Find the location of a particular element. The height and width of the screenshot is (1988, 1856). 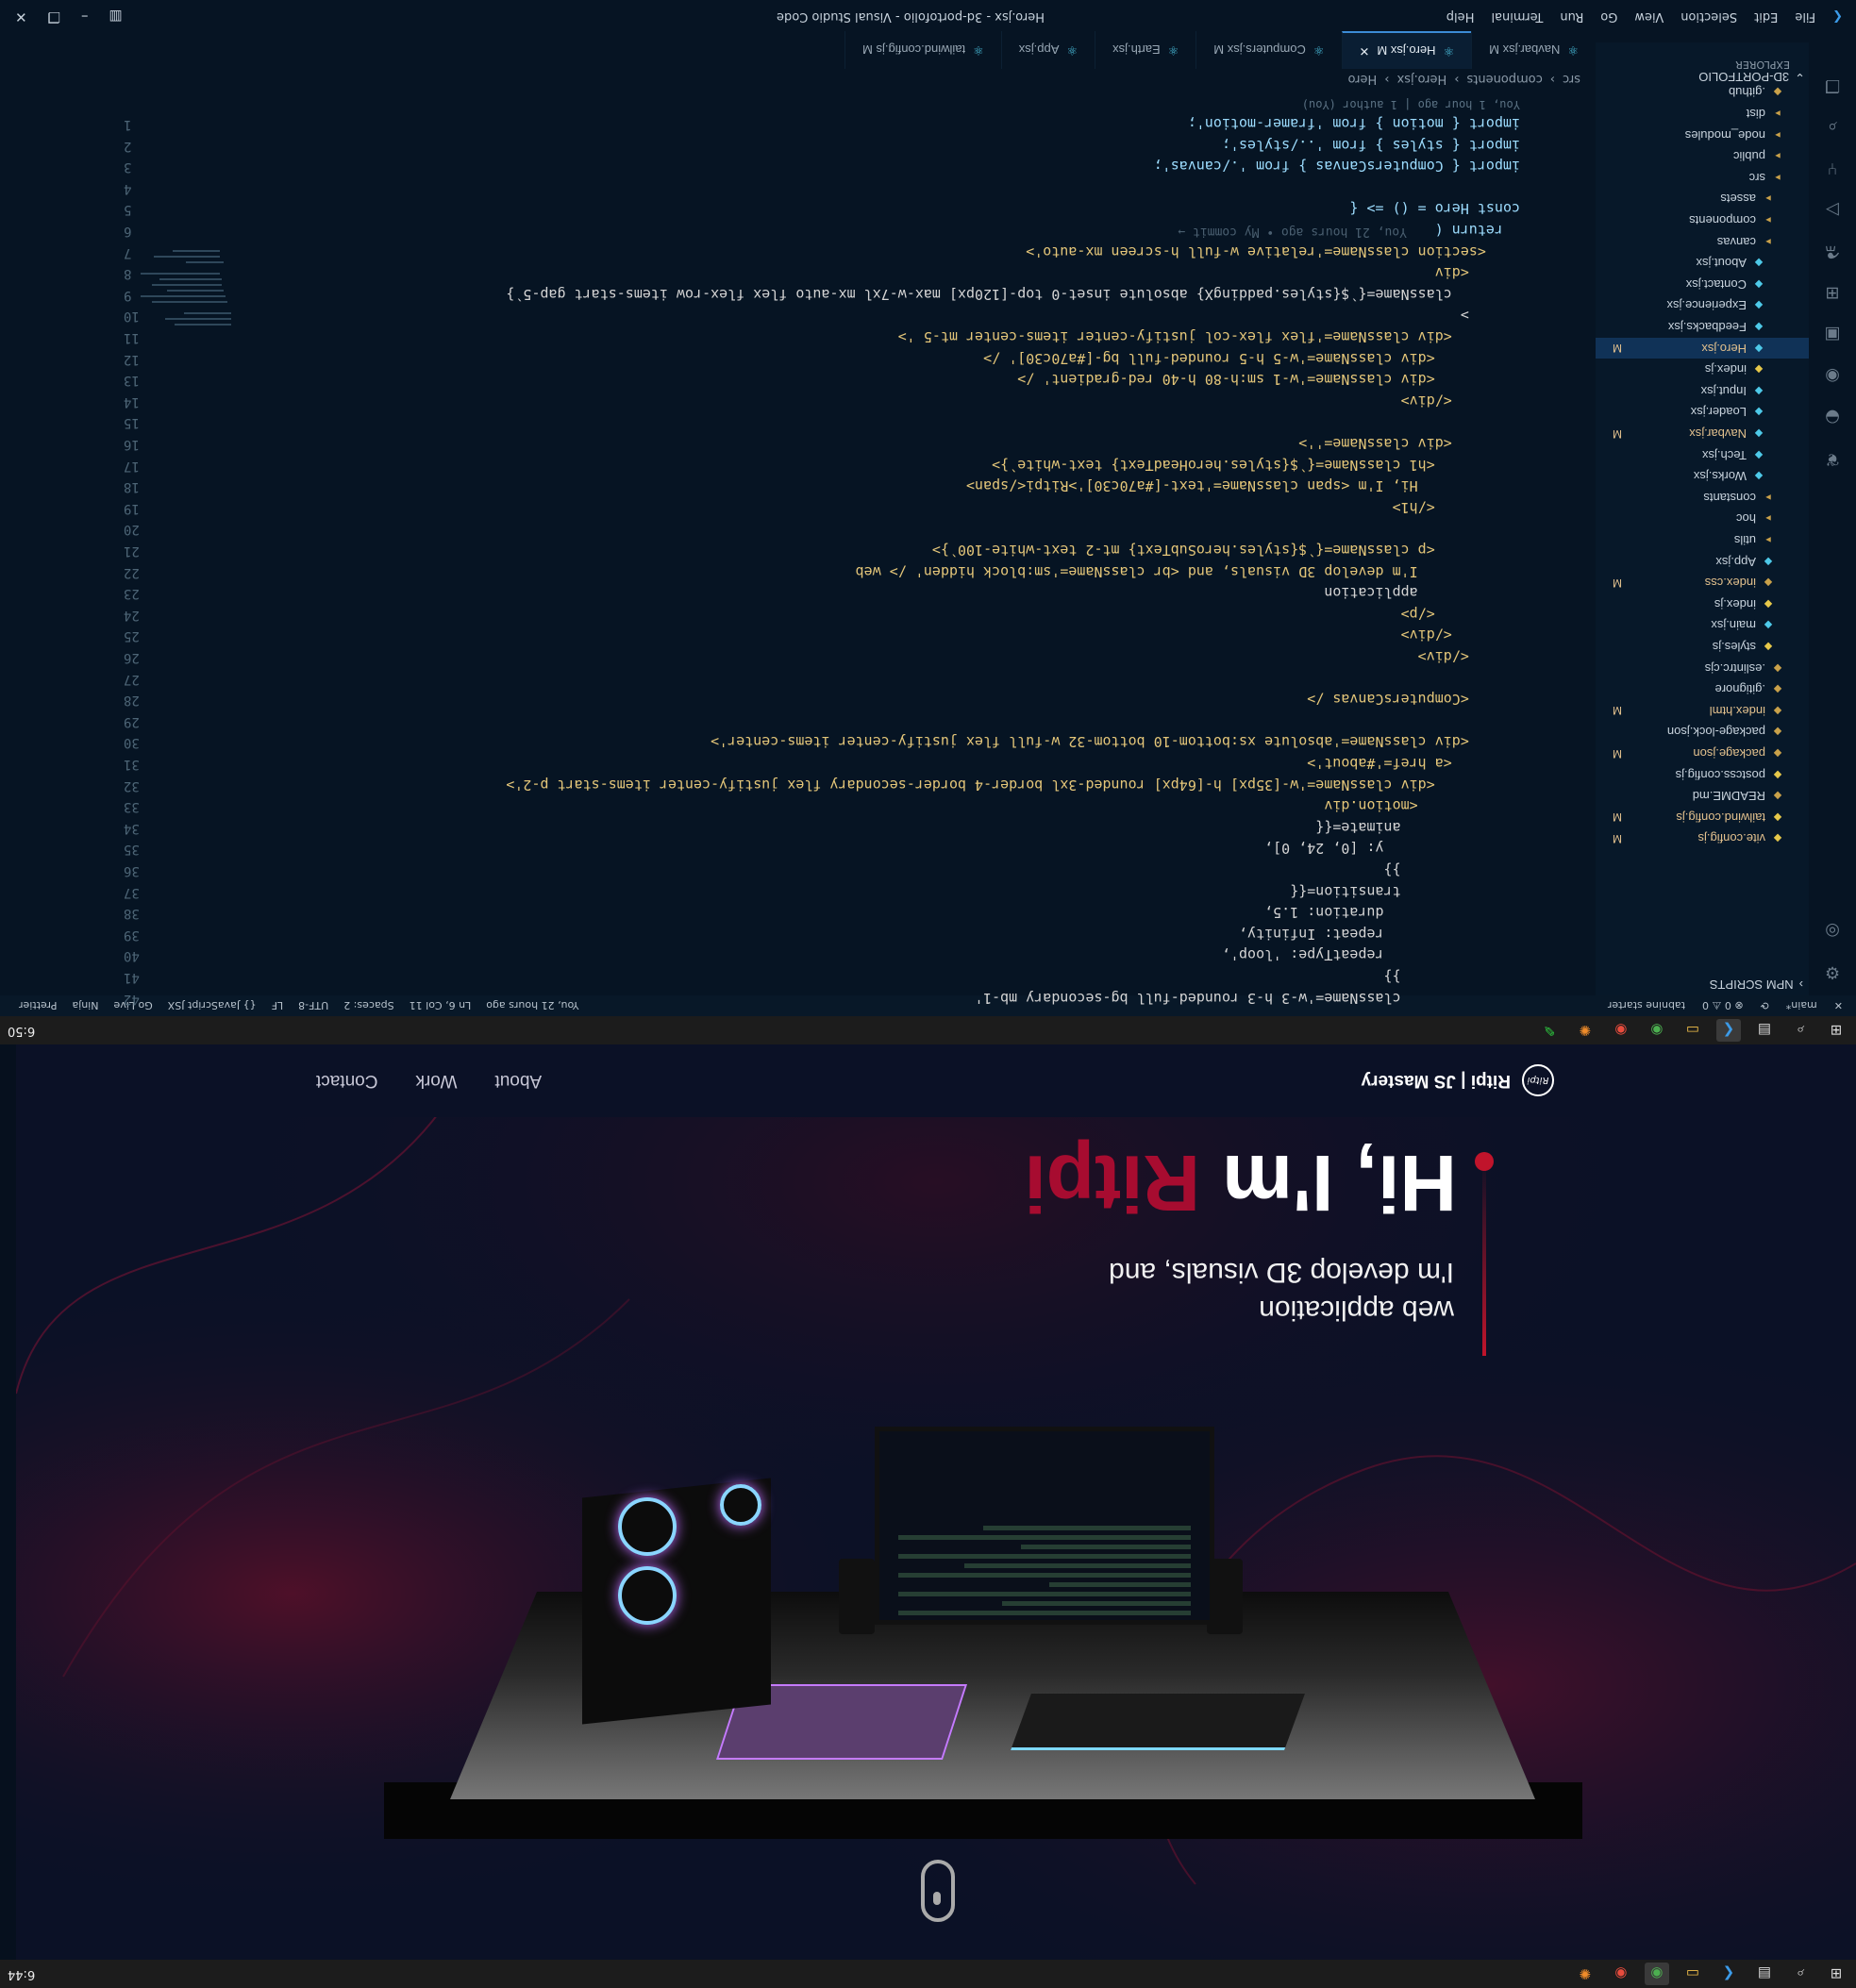

account-icon: ◎ is located at coordinates (1833, 926).